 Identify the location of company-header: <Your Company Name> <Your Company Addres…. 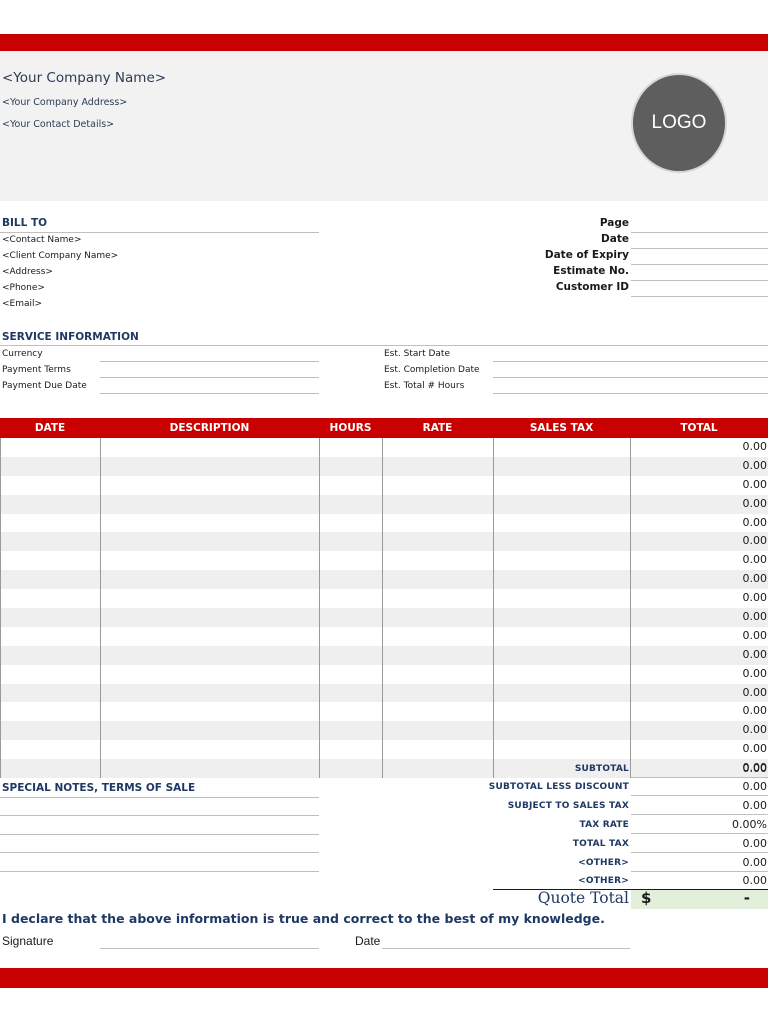
(384, 126).